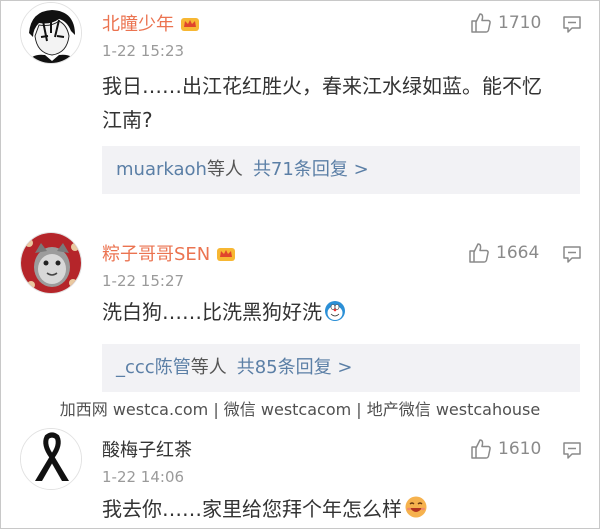 This screenshot has width=600, height=529. What do you see at coordinates (295, 367) in the screenshot?
I see `view-replies-link: 共85条回复 >` at bounding box center [295, 367].